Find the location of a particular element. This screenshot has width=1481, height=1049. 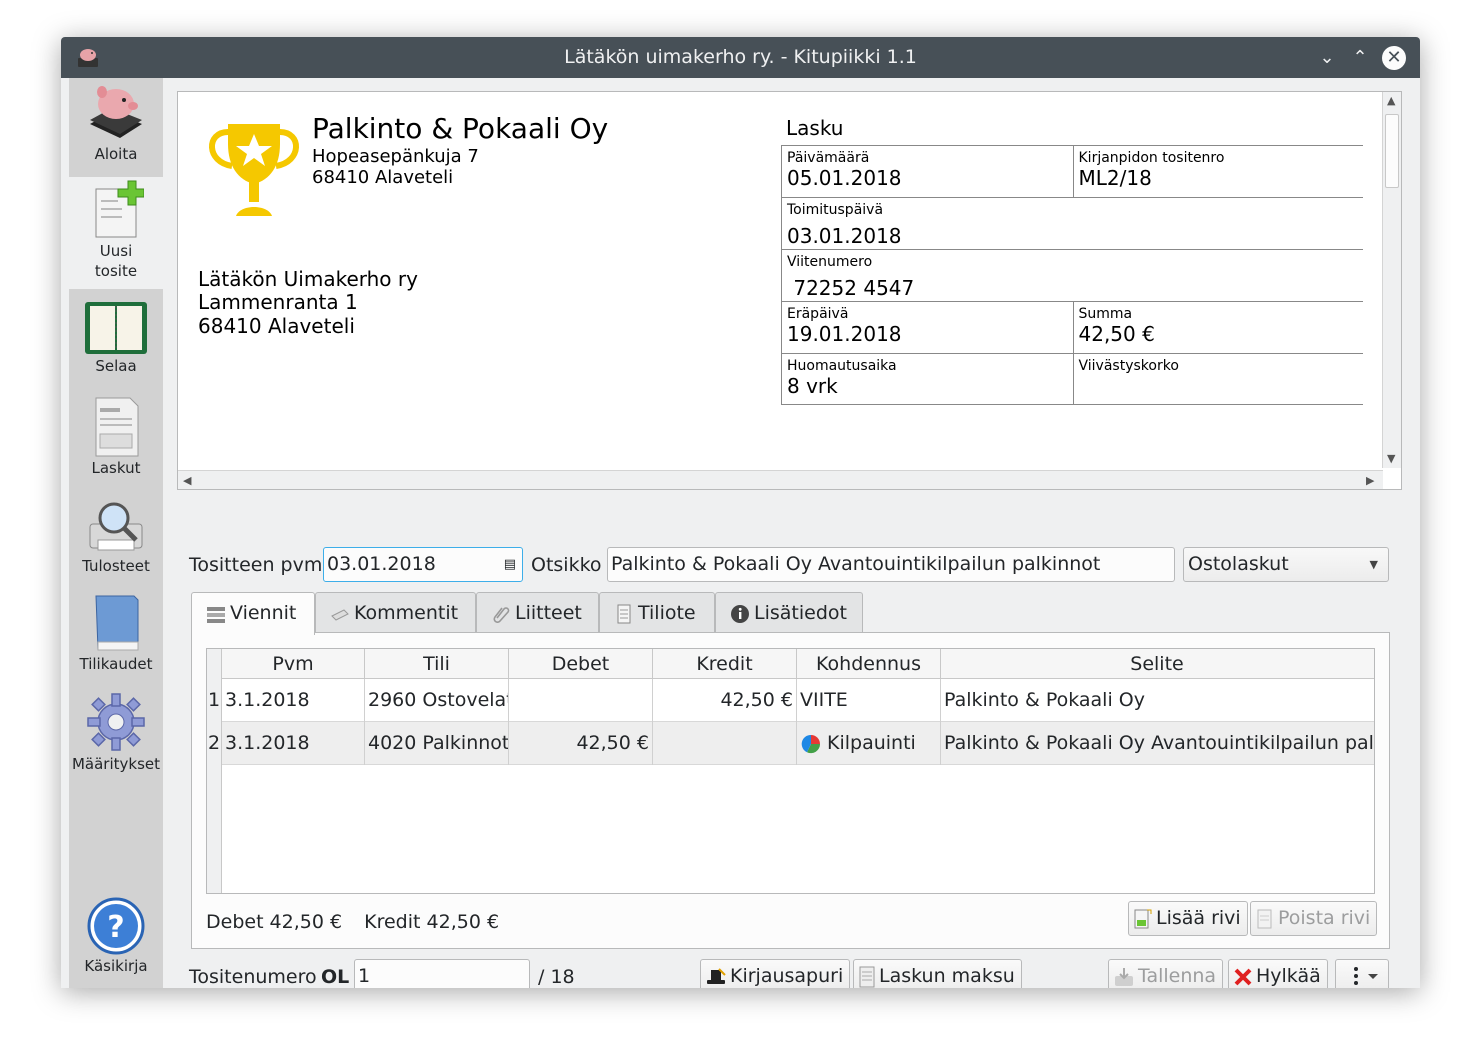

add-row-label: Lisää rivi is located at coordinates (1198, 918).